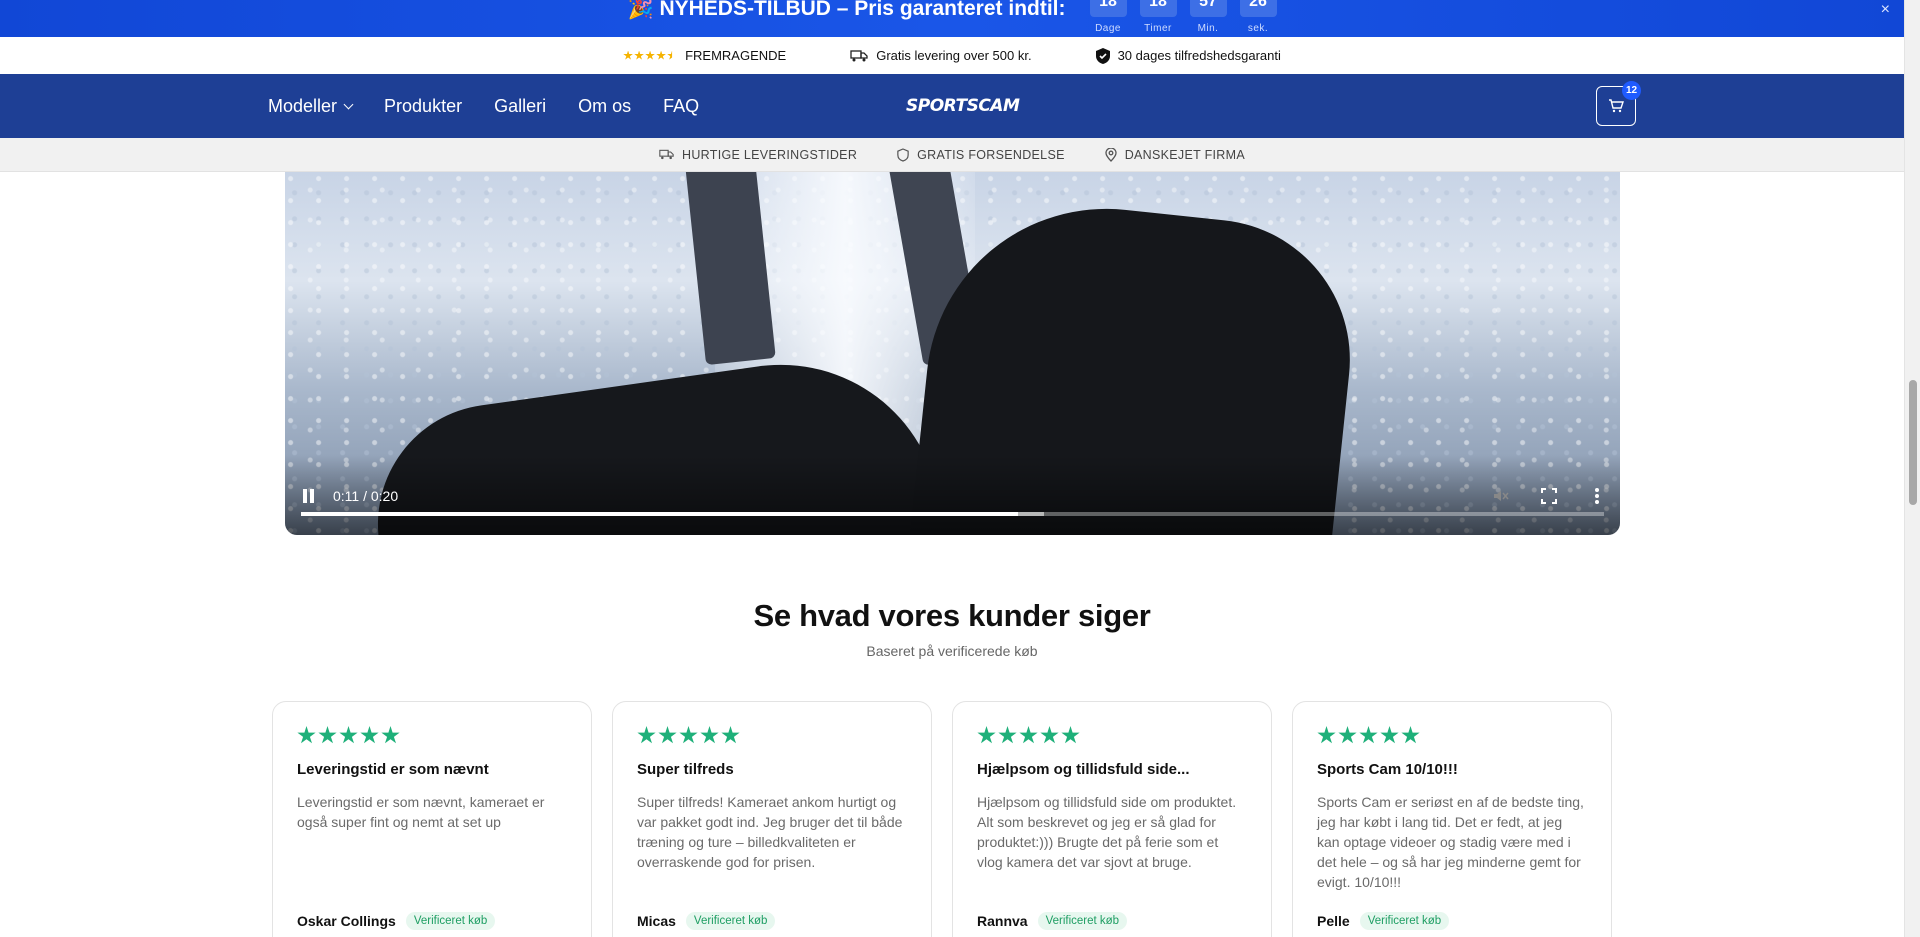 The image size is (1920, 937). Describe the element at coordinates (303, 105) in the screenshot. I see `nav-item-label: Modeller` at that location.